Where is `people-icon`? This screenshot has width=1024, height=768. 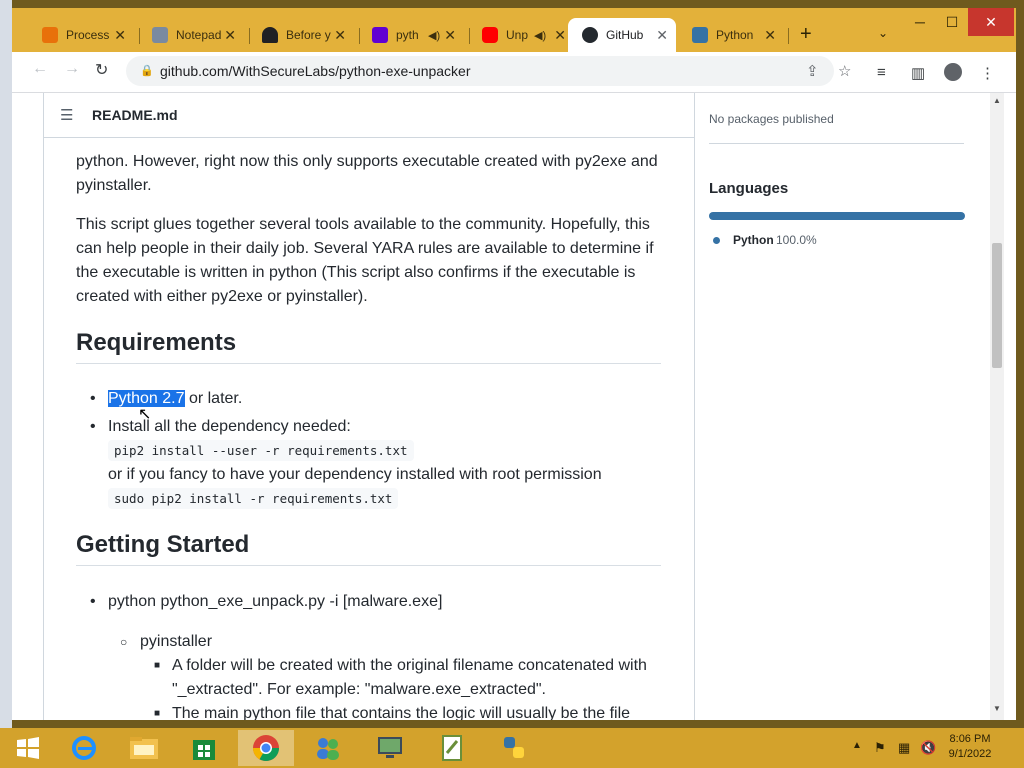
people-icon is located at coordinates (328, 748).